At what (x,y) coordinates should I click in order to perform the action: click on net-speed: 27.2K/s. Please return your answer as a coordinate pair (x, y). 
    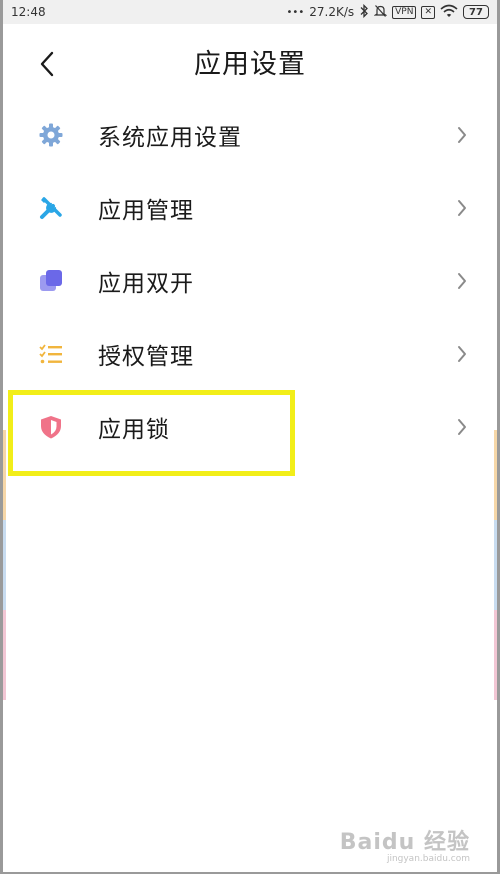
    Looking at the image, I should click on (332, 12).